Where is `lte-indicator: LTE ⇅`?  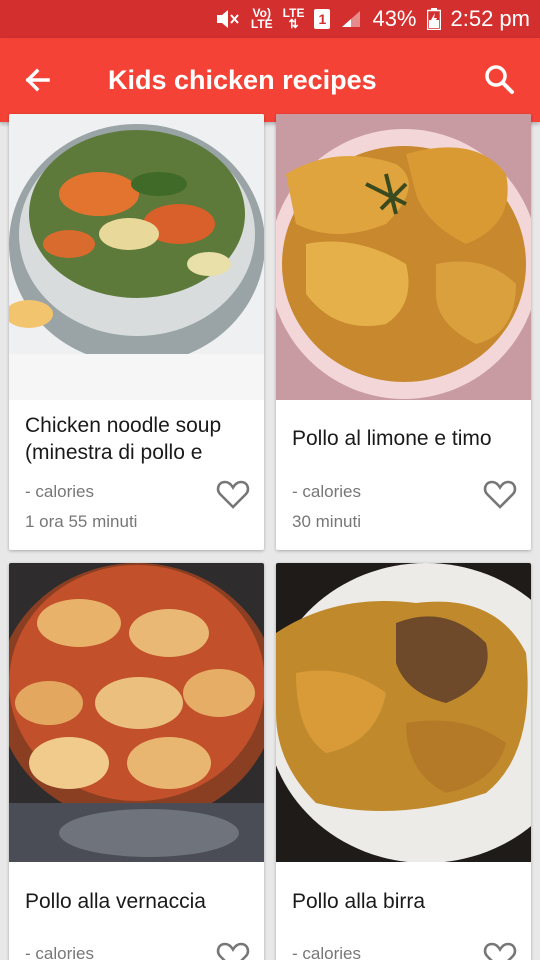 lte-indicator: LTE ⇅ is located at coordinates (293, 18).